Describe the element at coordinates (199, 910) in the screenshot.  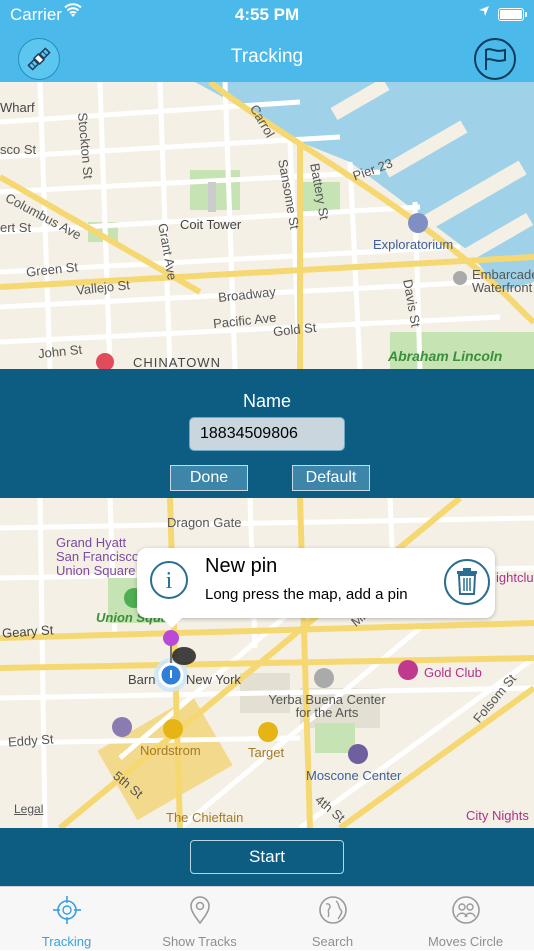
I see `map-pin-icon` at that location.